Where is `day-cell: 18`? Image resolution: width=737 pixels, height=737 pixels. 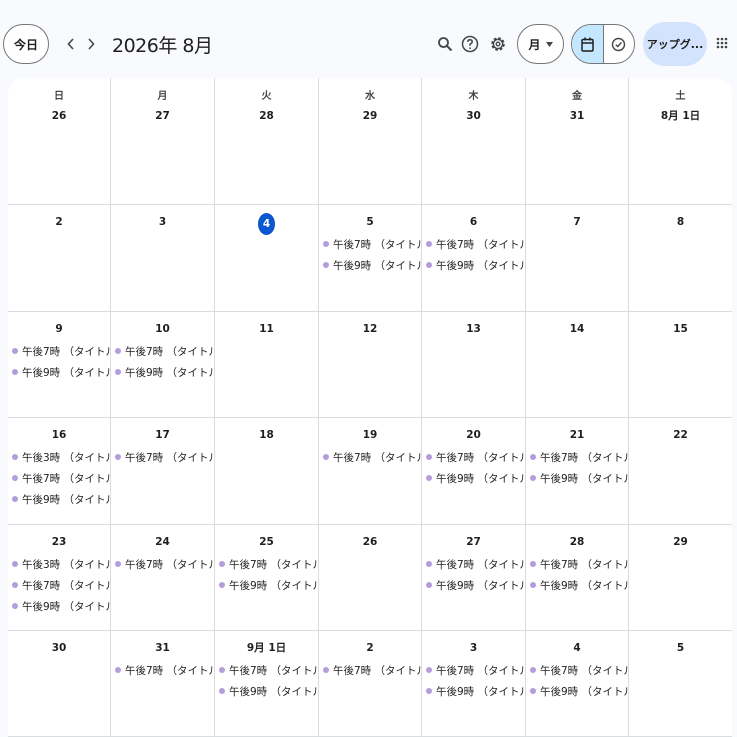
day-cell: 18 is located at coordinates (267, 471).